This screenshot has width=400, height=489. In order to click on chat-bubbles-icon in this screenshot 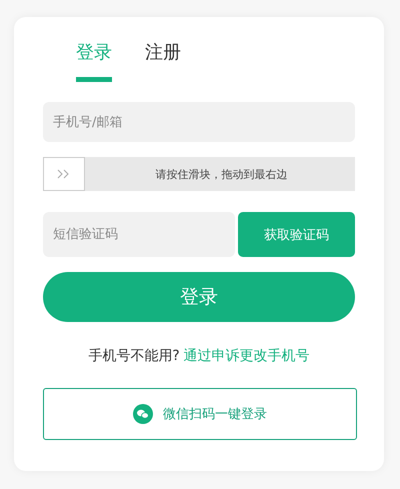, I will do `click(143, 414)`.